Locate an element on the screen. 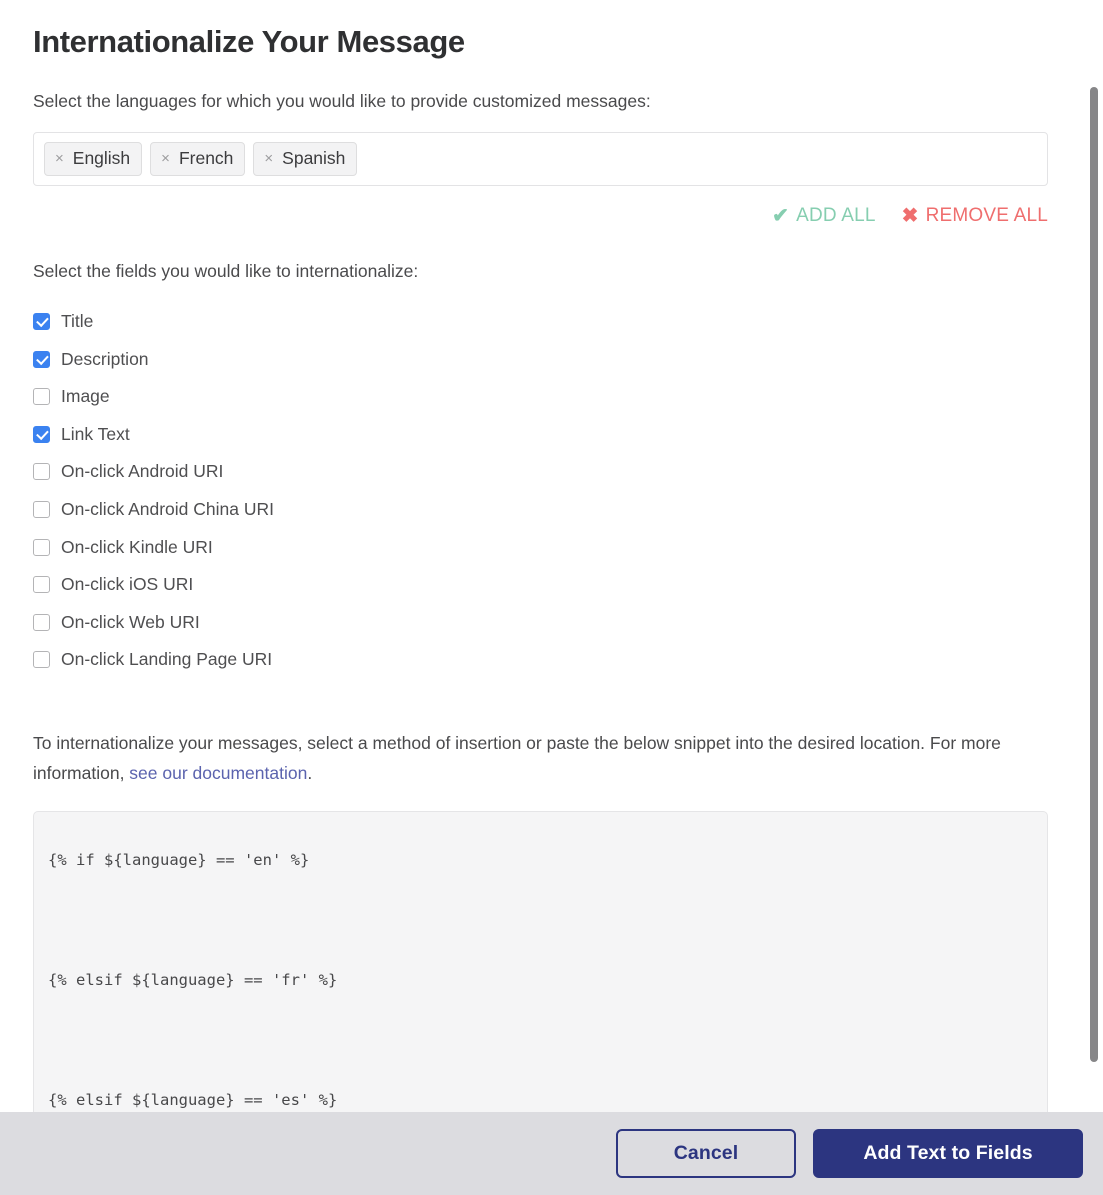  documentation-link: see our documentation is located at coordinates (218, 773).